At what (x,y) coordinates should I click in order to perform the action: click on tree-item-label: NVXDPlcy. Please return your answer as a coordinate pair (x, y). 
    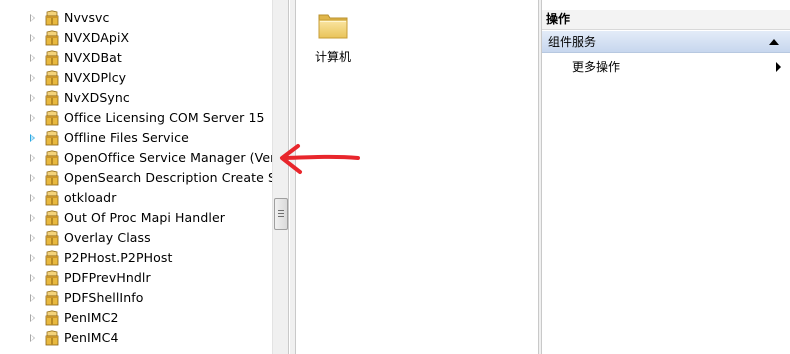
    Looking at the image, I should click on (95, 77).